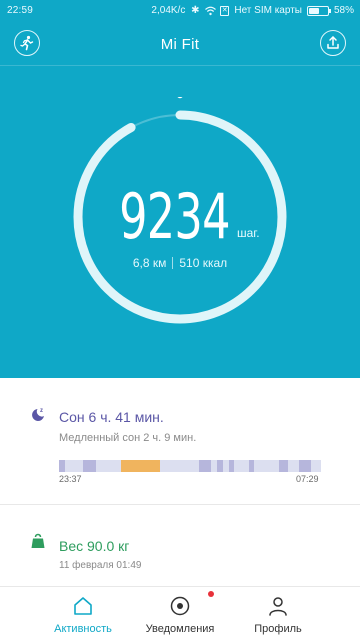 The width and height of the screenshot is (360, 640). I want to click on battery-icon, so click(318, 10).